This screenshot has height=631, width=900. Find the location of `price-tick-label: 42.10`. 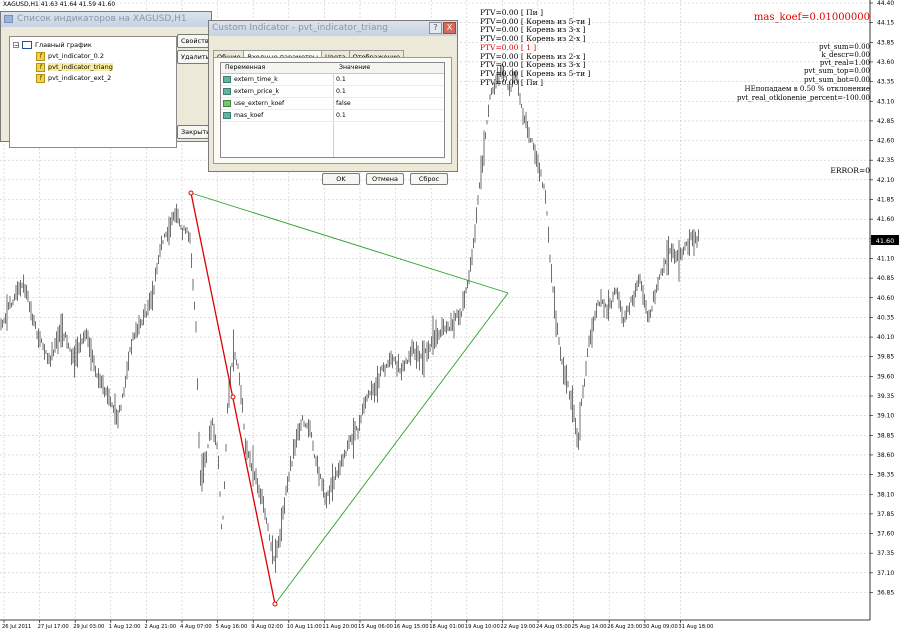

price-tick-label: 42.10 is located at coordinates (885, 180).